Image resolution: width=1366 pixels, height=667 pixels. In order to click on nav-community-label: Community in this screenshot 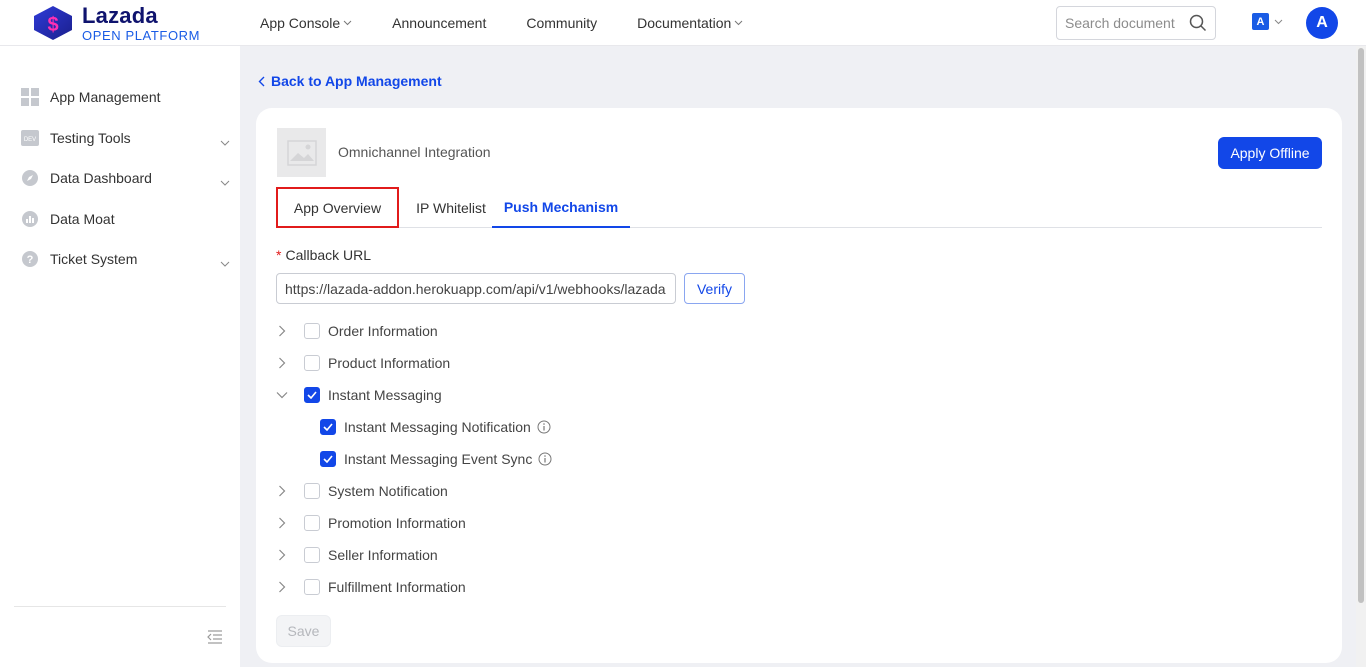, I will do `click(562, 23)`.